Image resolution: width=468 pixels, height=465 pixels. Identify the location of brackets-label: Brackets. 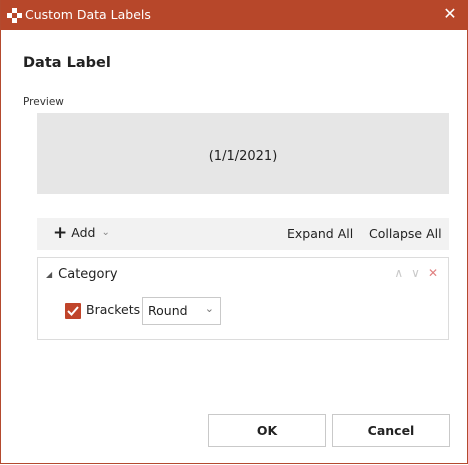
(113, 309).